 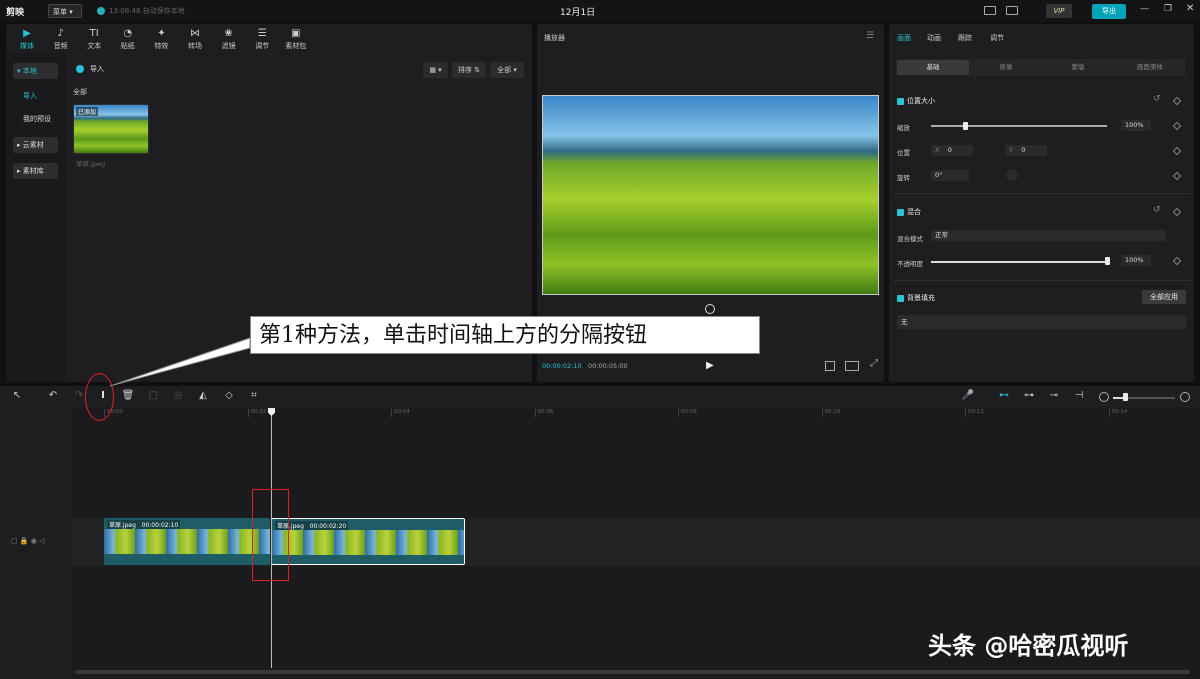 What do you see at coordinates (178, 395) in the screenshot?
I see `reverse-icon: ◎` at bounding box center [178, 395].